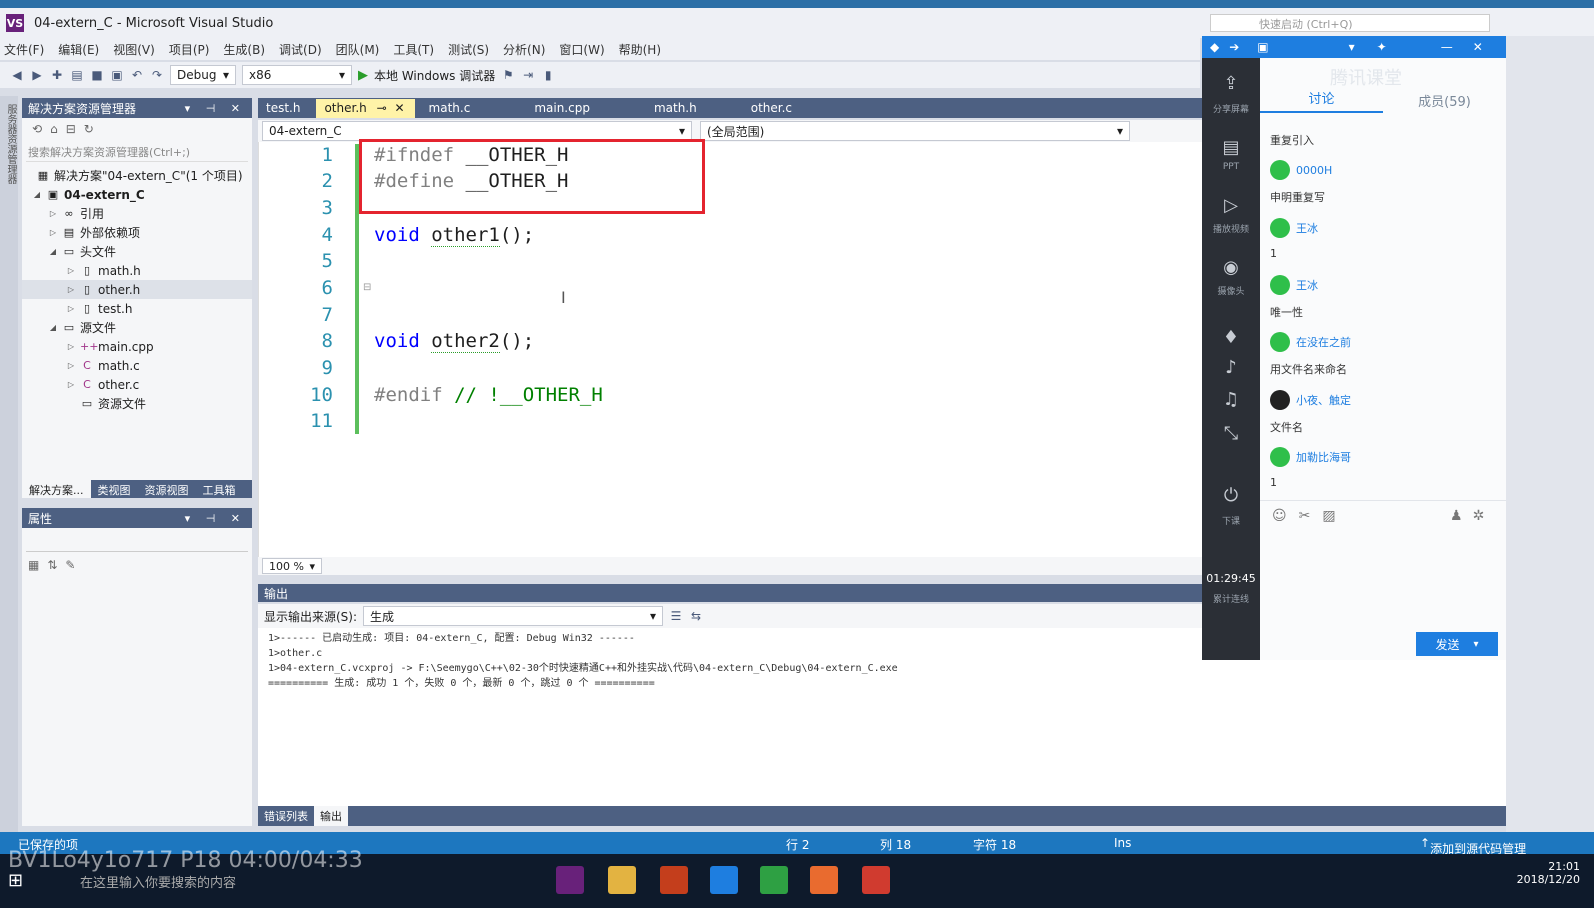 This screenshot has height=908, width=1594. What do you see at coordinates (1323, 400) in the screenshot?
I see `chat-sender-name: 小夜、触定` at bounding box center [1323, 400].